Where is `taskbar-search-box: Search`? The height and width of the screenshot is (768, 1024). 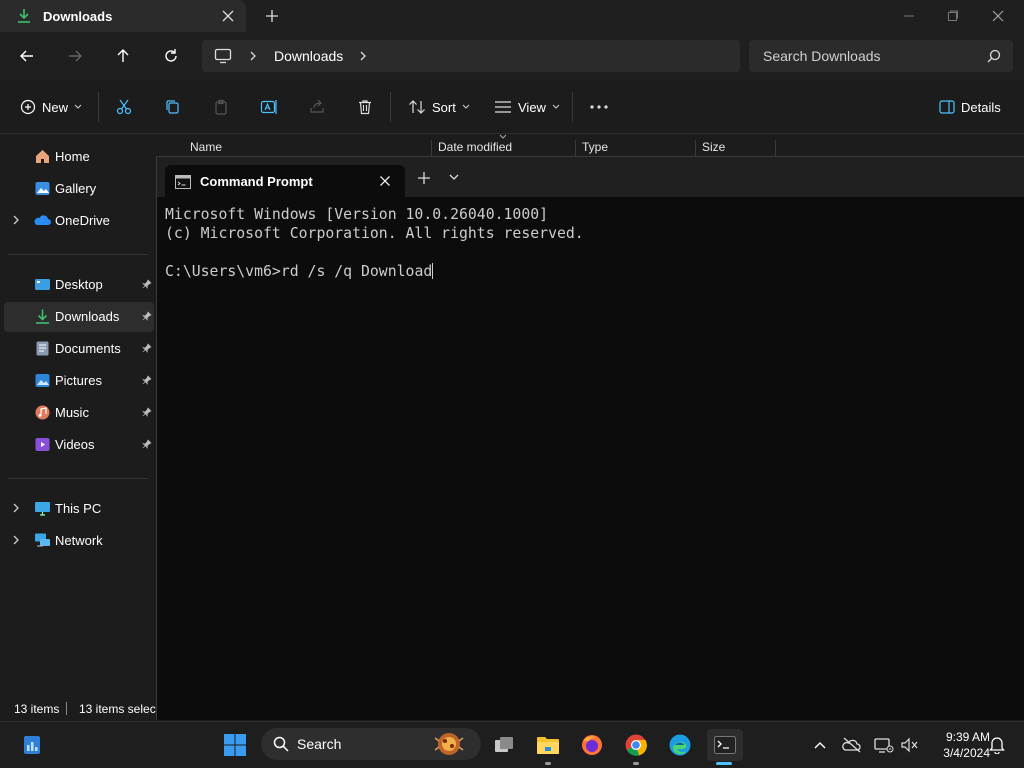
taskbar-search-box: Search is located at coordinates (371, 744).